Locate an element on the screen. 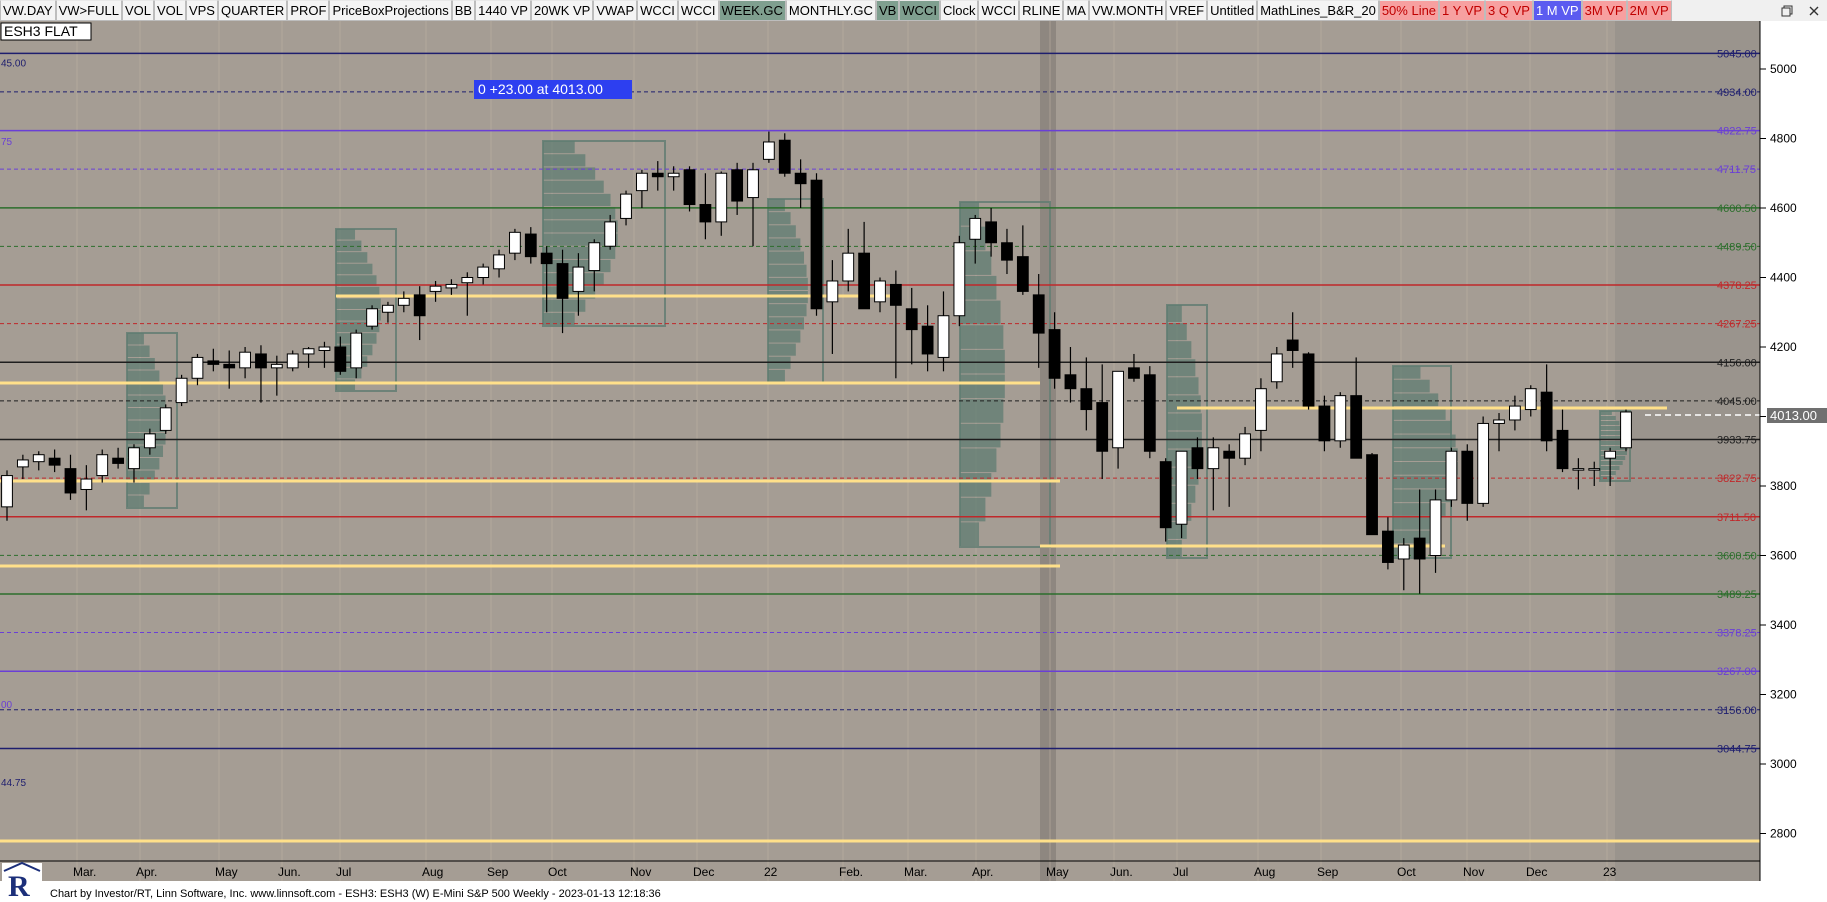 This screenshot has height=902, width=1827. math-level-label: 4378.25 is located at coordinates (1737, 286).